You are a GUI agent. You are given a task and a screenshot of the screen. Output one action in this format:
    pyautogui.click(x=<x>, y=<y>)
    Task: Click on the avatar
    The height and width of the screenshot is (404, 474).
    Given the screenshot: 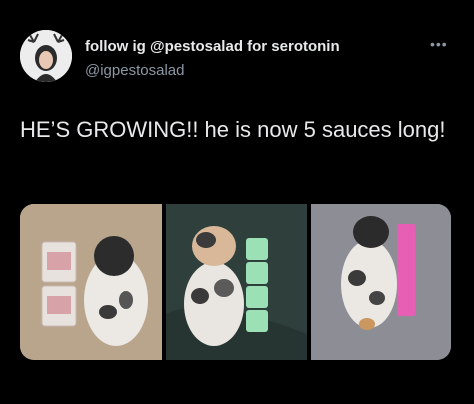 What is the action you would take?
    pyautogui.click(x=46, y=56)
    